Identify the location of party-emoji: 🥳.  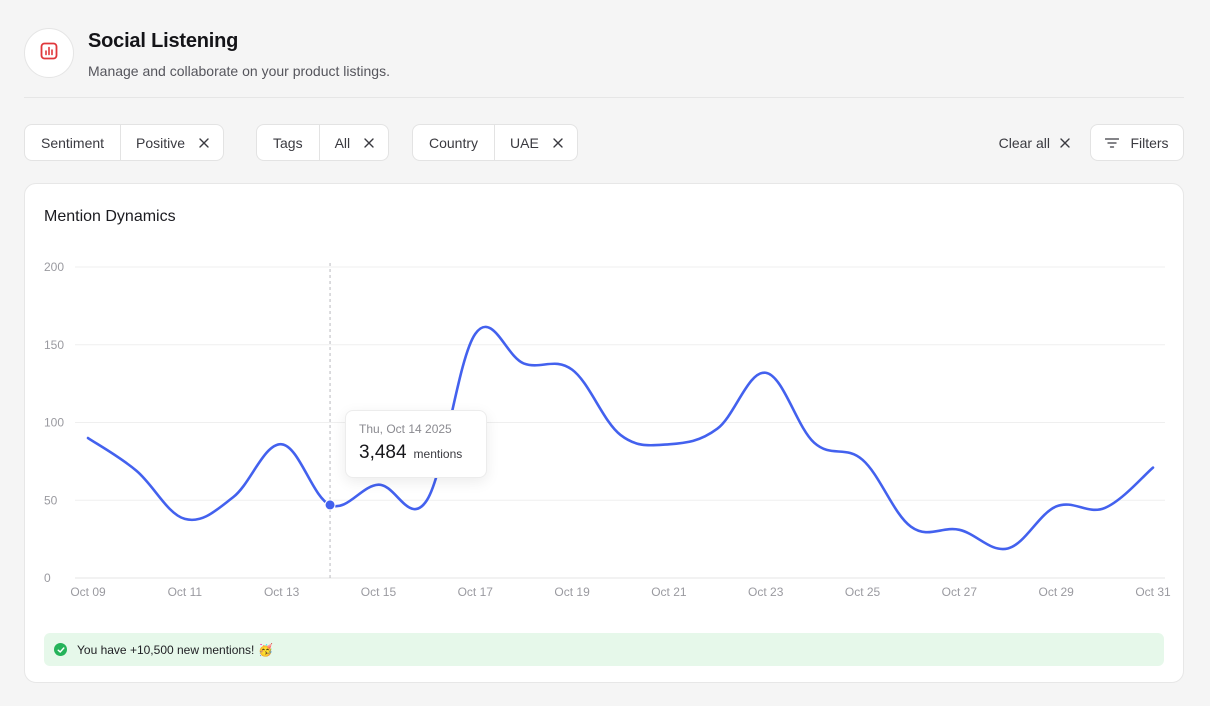
(266, 649).